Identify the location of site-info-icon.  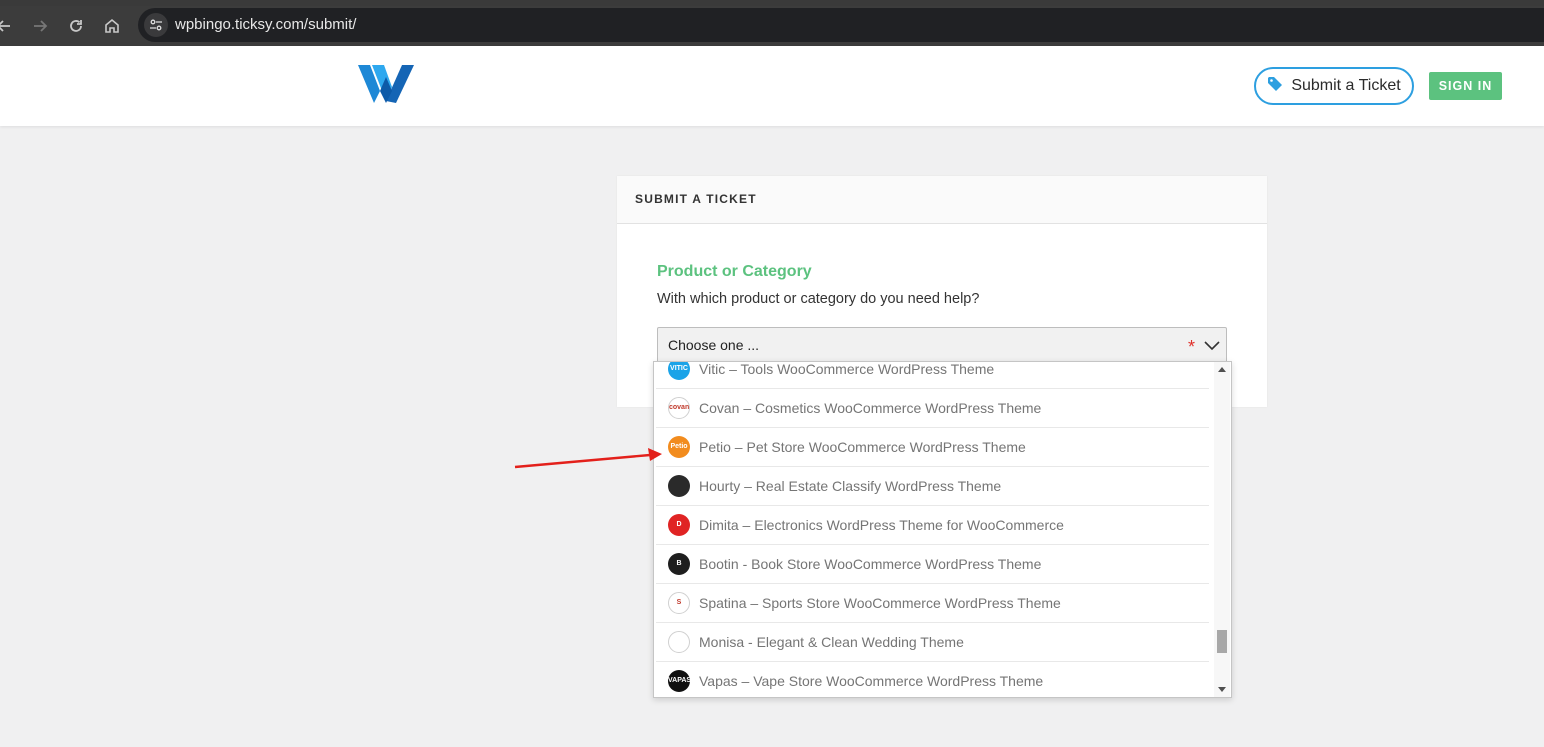
(156, 25).